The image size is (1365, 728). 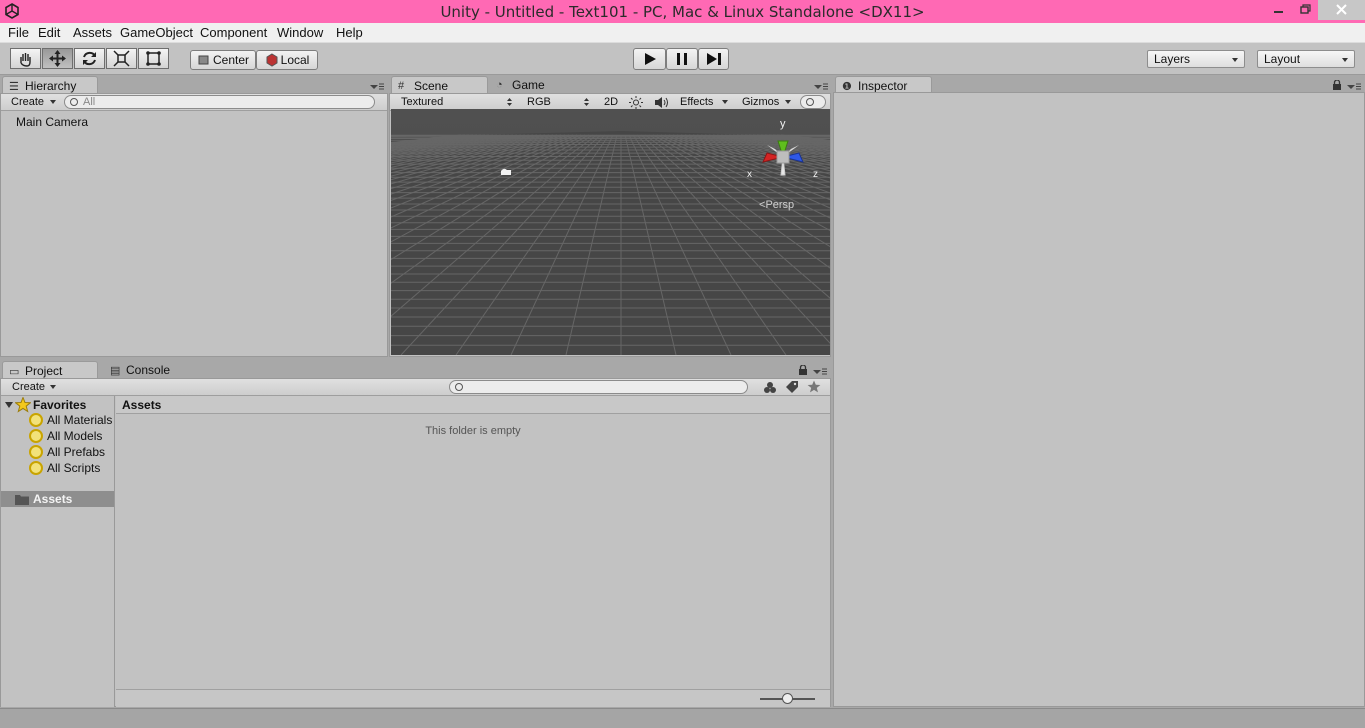 I want to click on pivot-center-button: Center, so click(x=223, y=60).